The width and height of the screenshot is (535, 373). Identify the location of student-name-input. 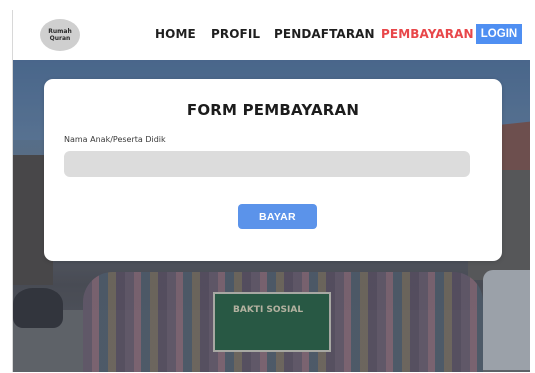
(267, 164).